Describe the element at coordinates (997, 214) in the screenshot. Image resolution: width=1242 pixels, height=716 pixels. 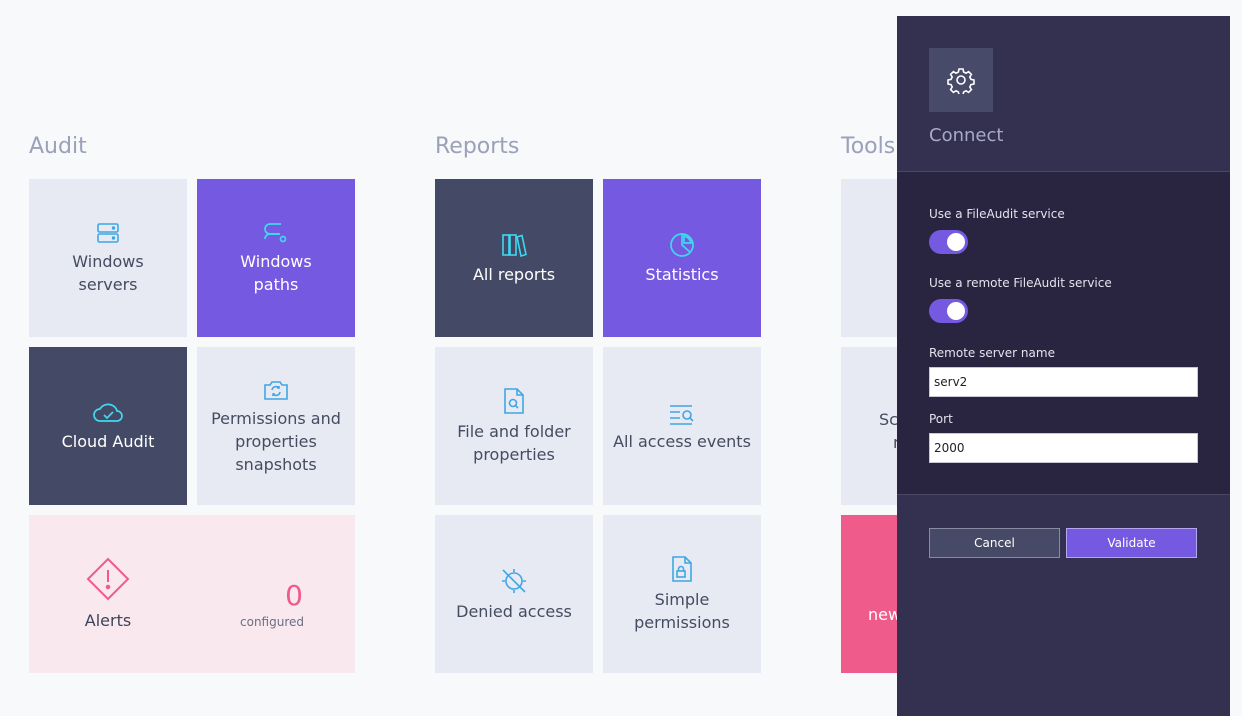
I see `use-service-label: Use a FileAudit service` at that location.